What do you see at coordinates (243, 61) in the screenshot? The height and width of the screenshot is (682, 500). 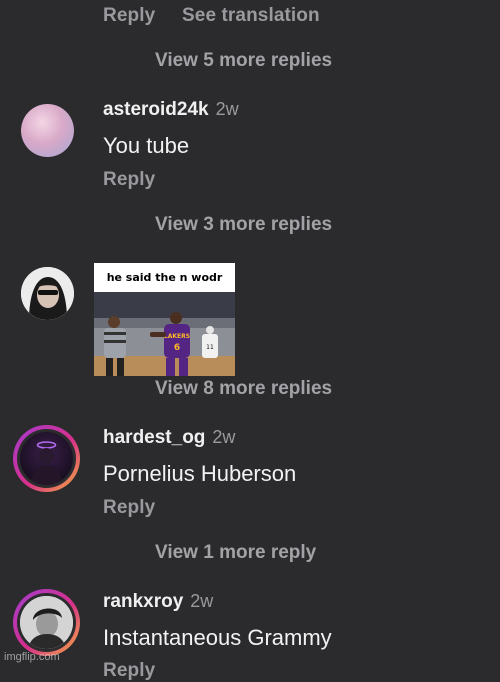 I see `view-more-replies-button: View 5 more replies` at bounding box center [243, 61].